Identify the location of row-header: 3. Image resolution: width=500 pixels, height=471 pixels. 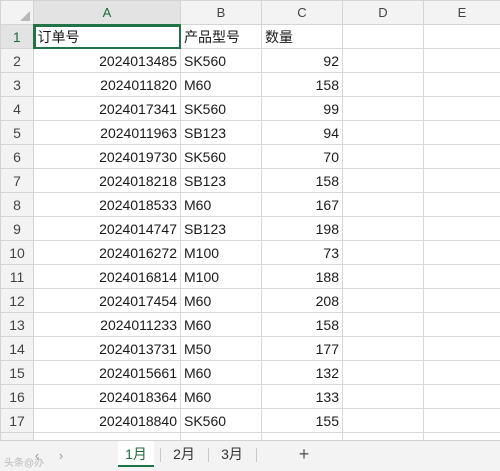
(17, 84).